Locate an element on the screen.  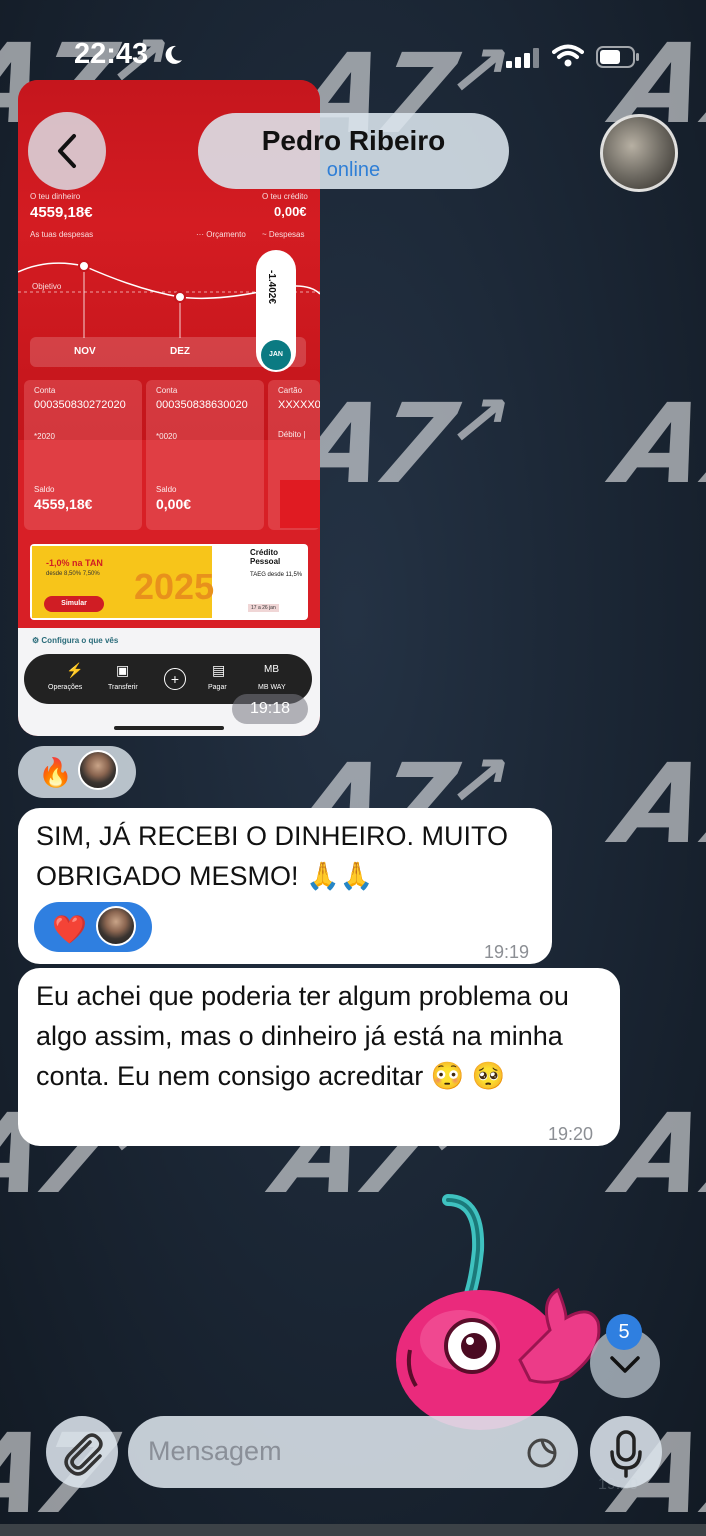
promo-year: 2025 is located at coordinates (174, 586).